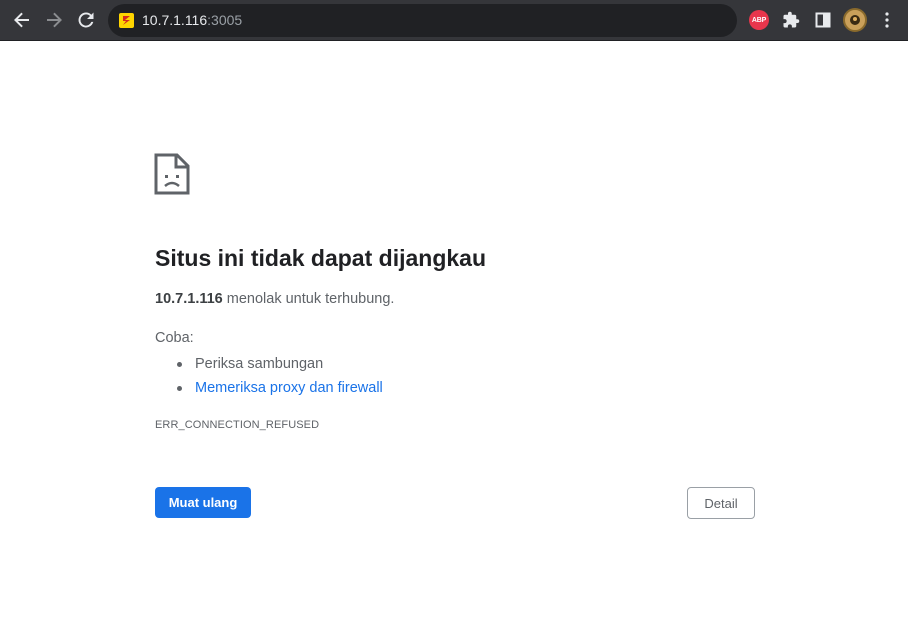  Describe the element at coordinates (269, 388) in the screenshot. I see `suggestion-check-proxy-firewall-link: Memeriksa proxy dan firewall` at that location.